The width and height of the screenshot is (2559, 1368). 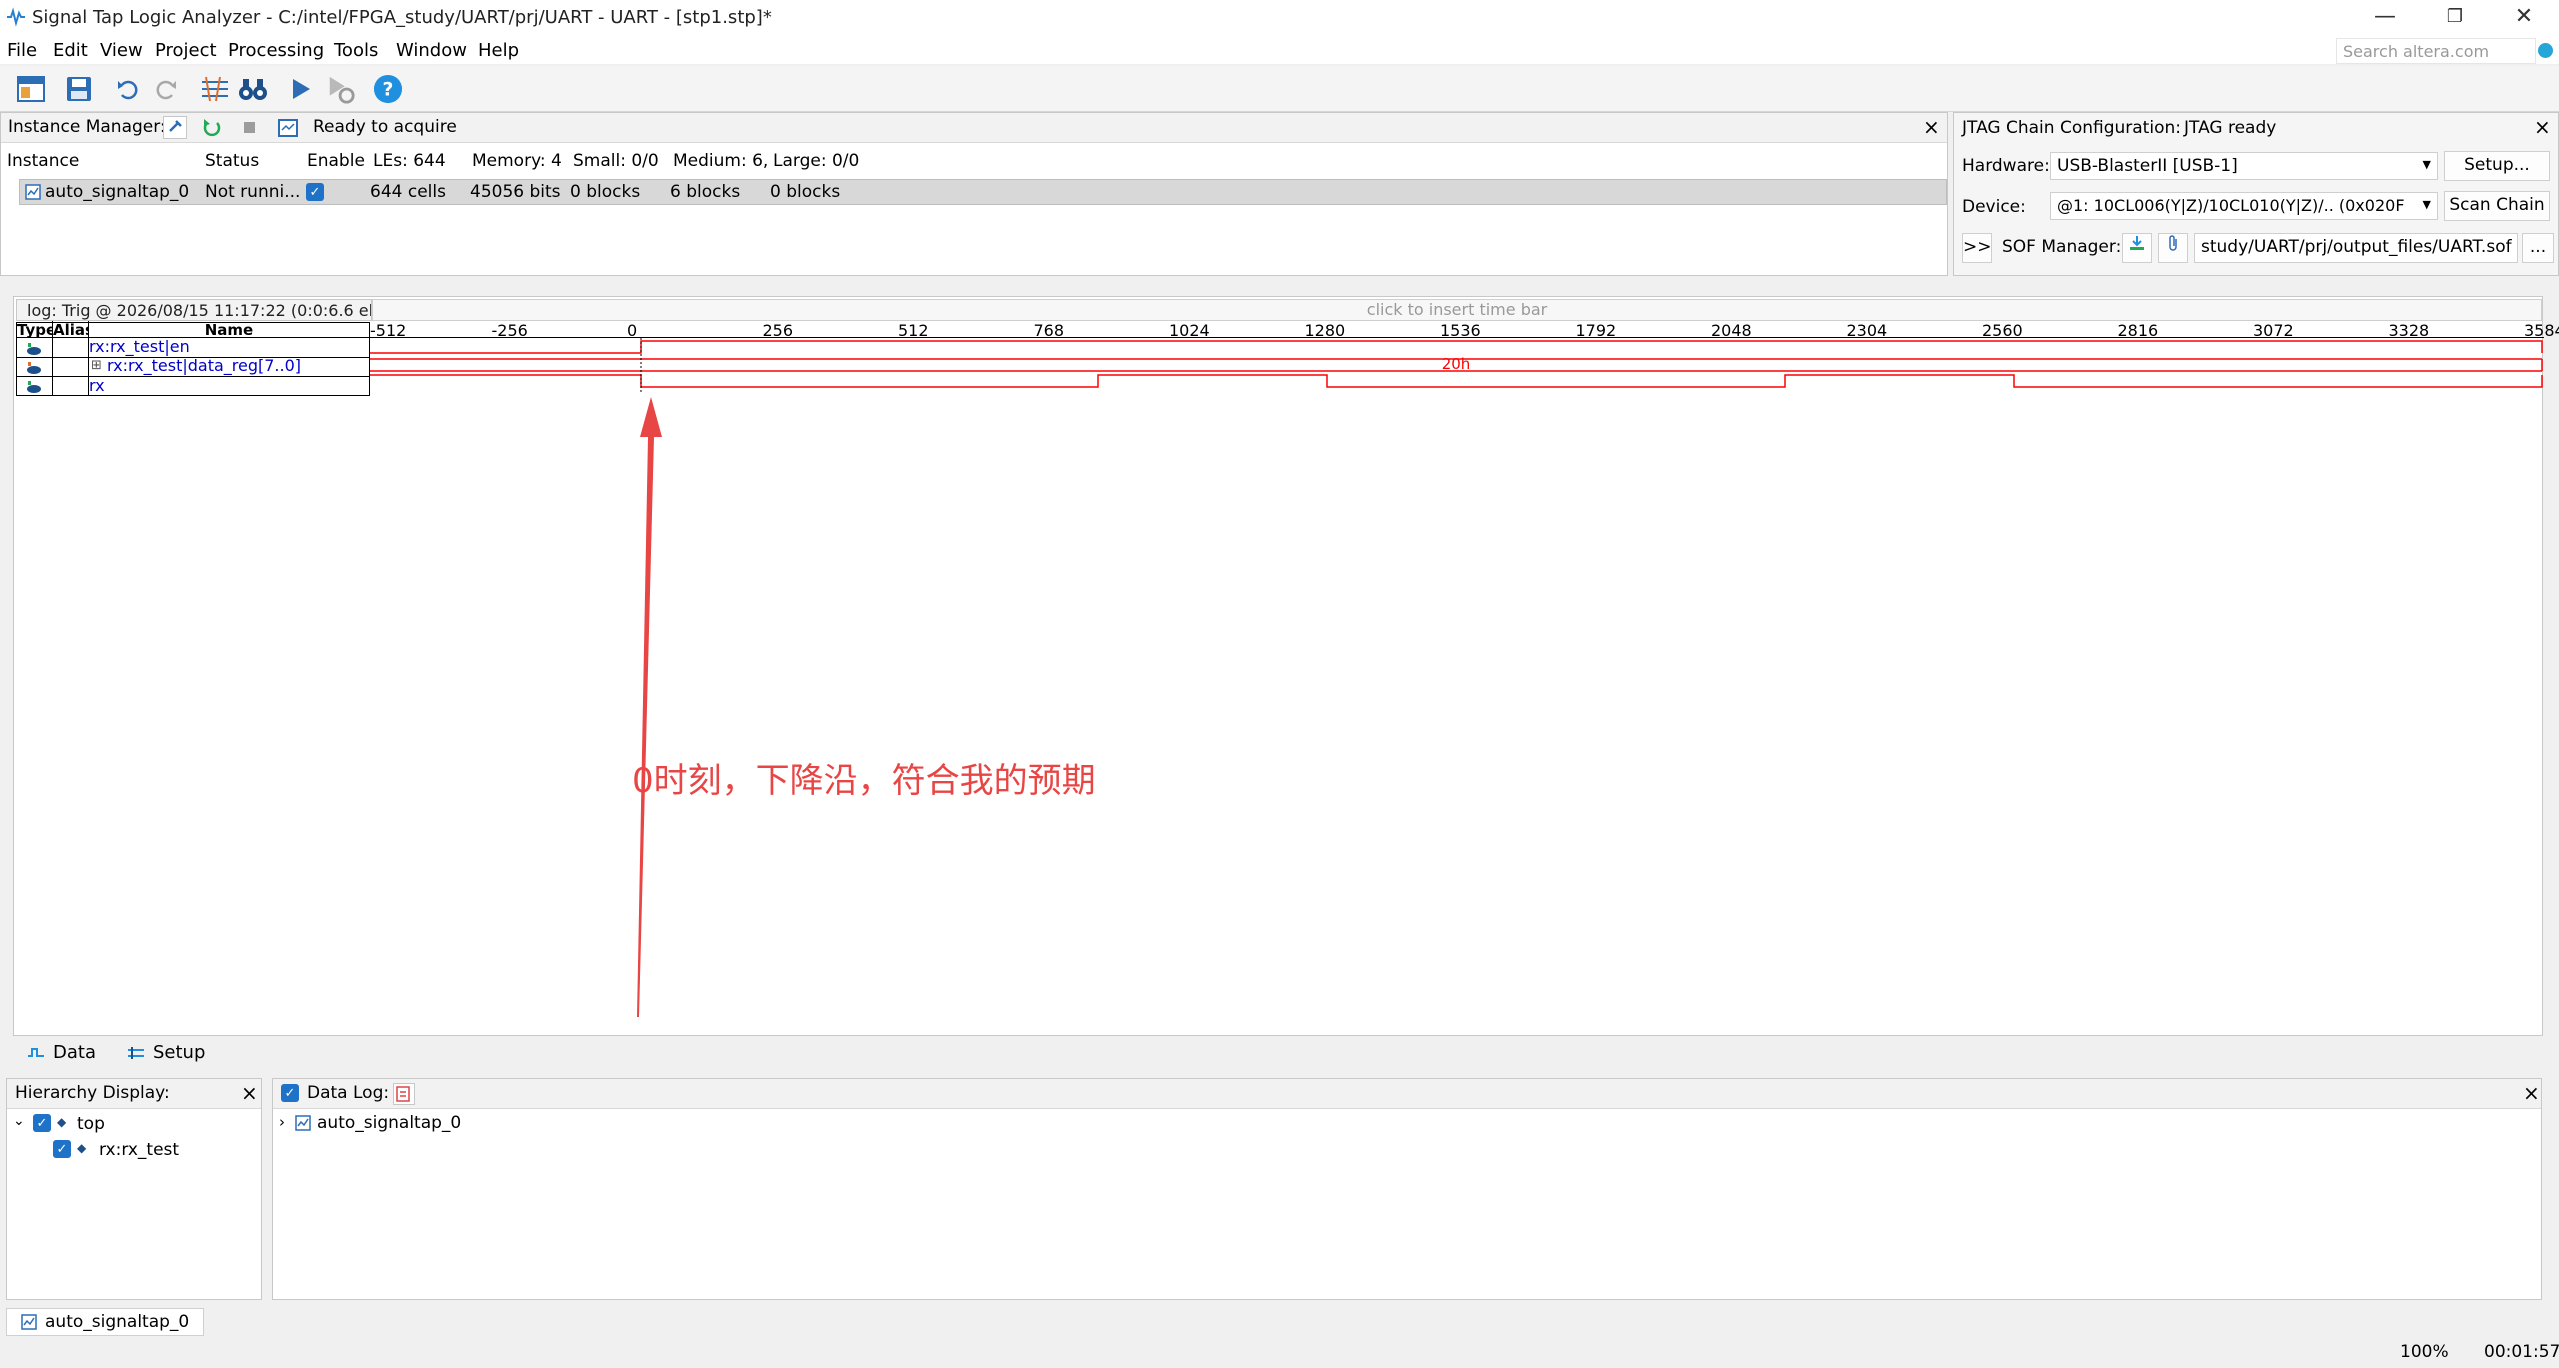 What do you see at coordinates (61, 1052) in the screenshot?
I see `tab-data: Data` at bounding box center [61, 1052].